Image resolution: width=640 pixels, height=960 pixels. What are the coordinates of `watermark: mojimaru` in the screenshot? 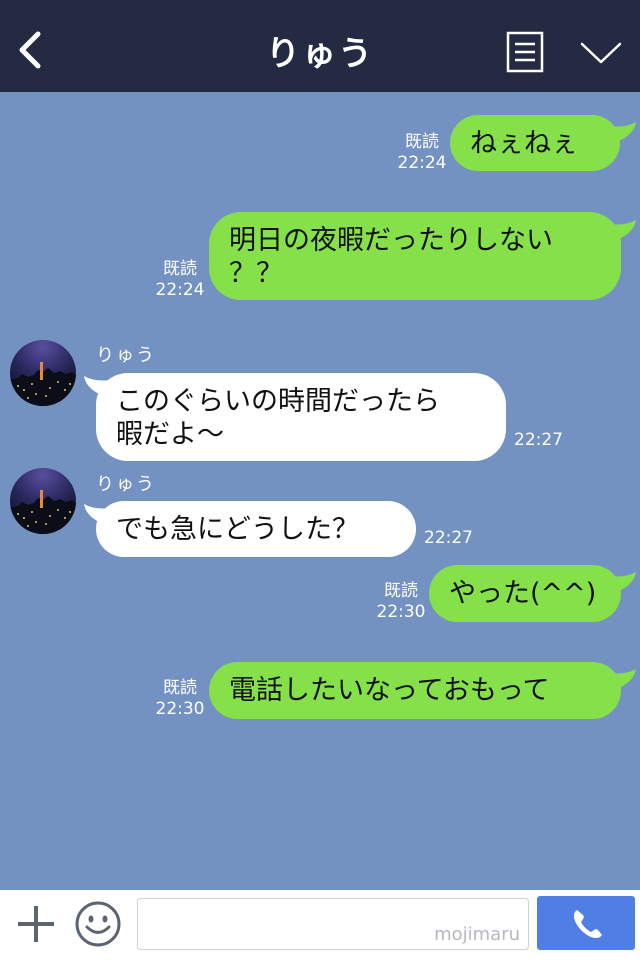 It's located at (477, 934).